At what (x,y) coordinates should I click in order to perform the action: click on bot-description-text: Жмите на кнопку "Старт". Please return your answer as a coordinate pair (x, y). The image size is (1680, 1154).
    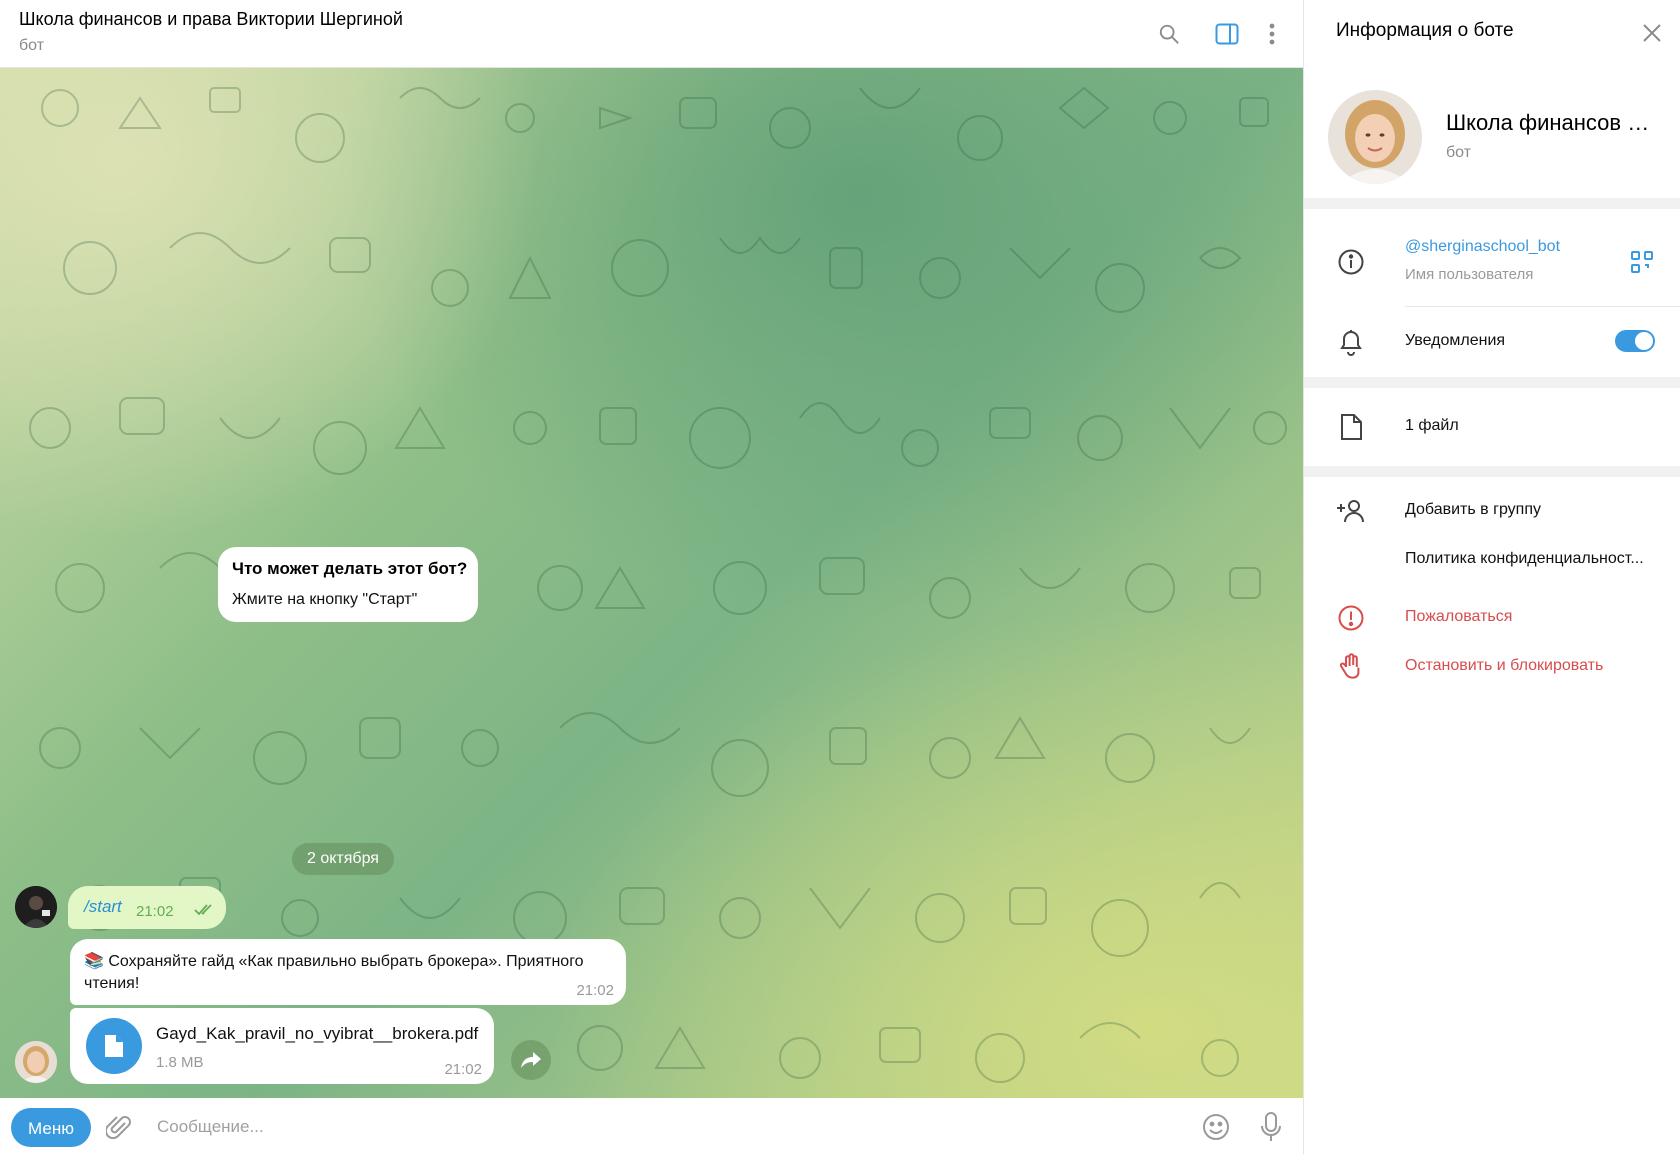
    Looking at the image, I should click on (325, 599).